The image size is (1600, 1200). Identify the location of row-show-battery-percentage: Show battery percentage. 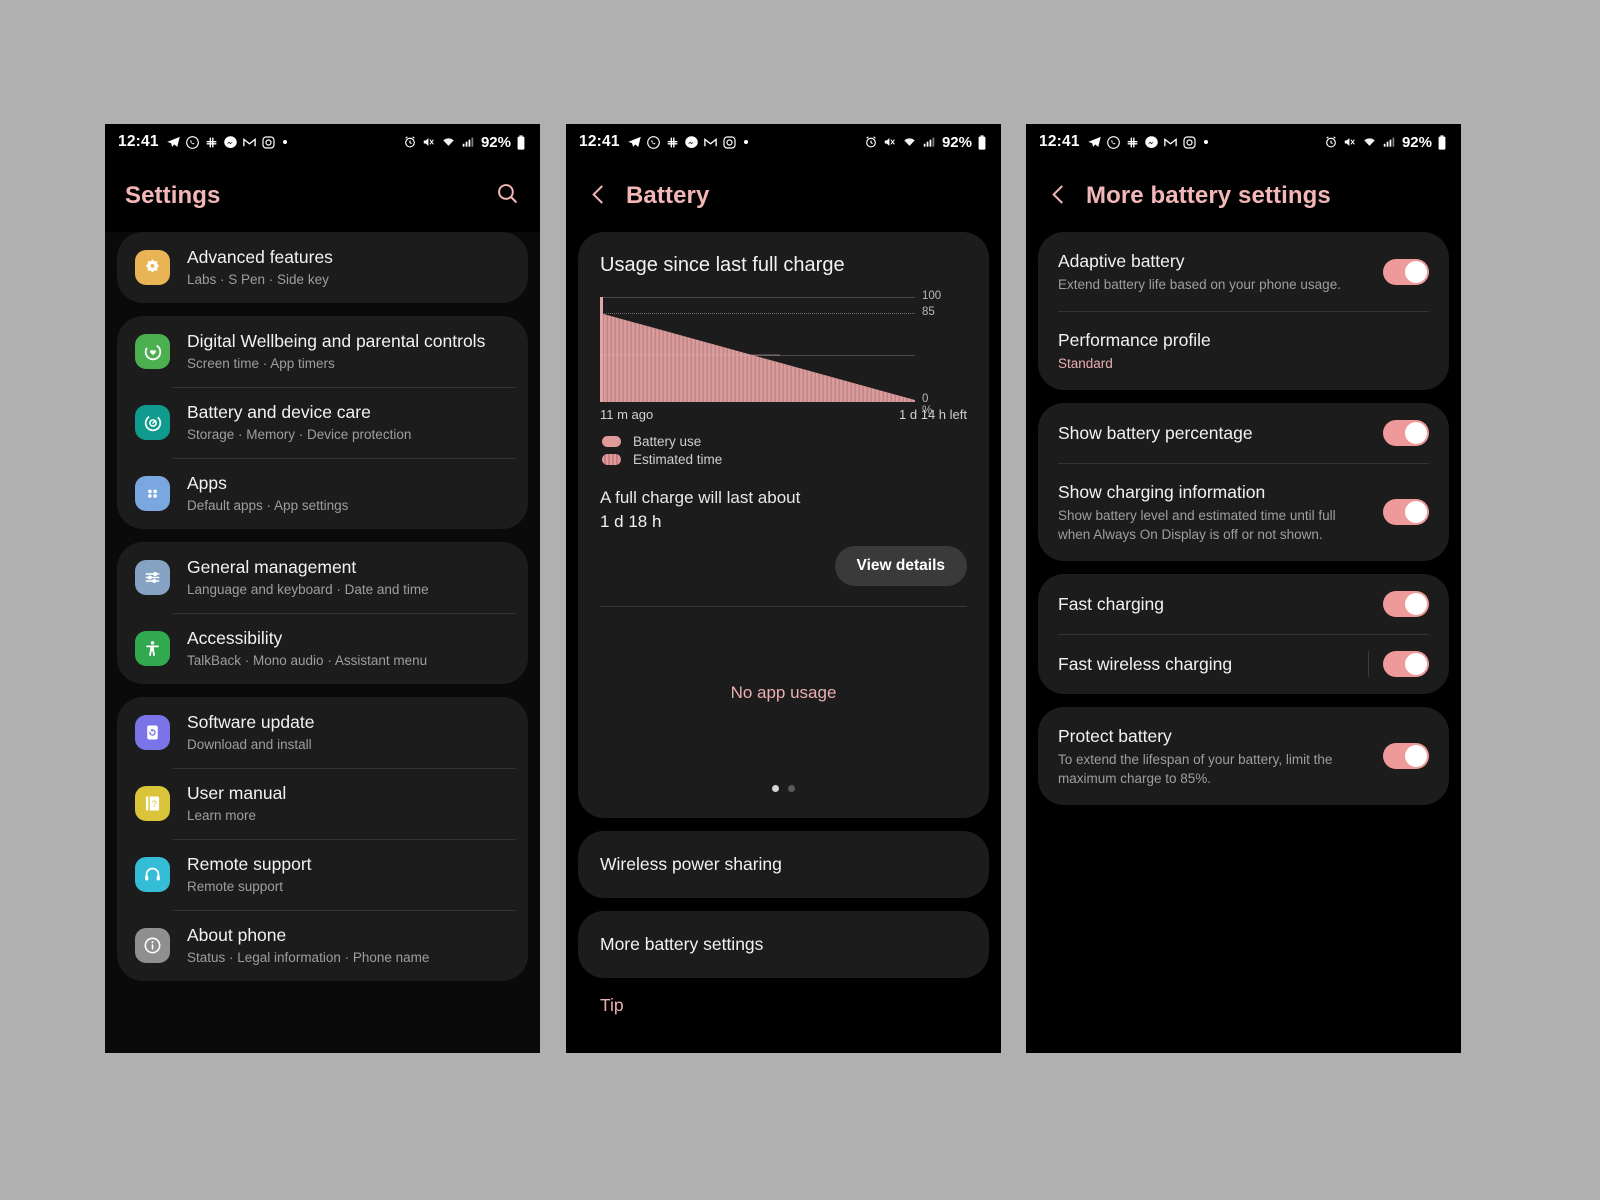
(1243, 433).